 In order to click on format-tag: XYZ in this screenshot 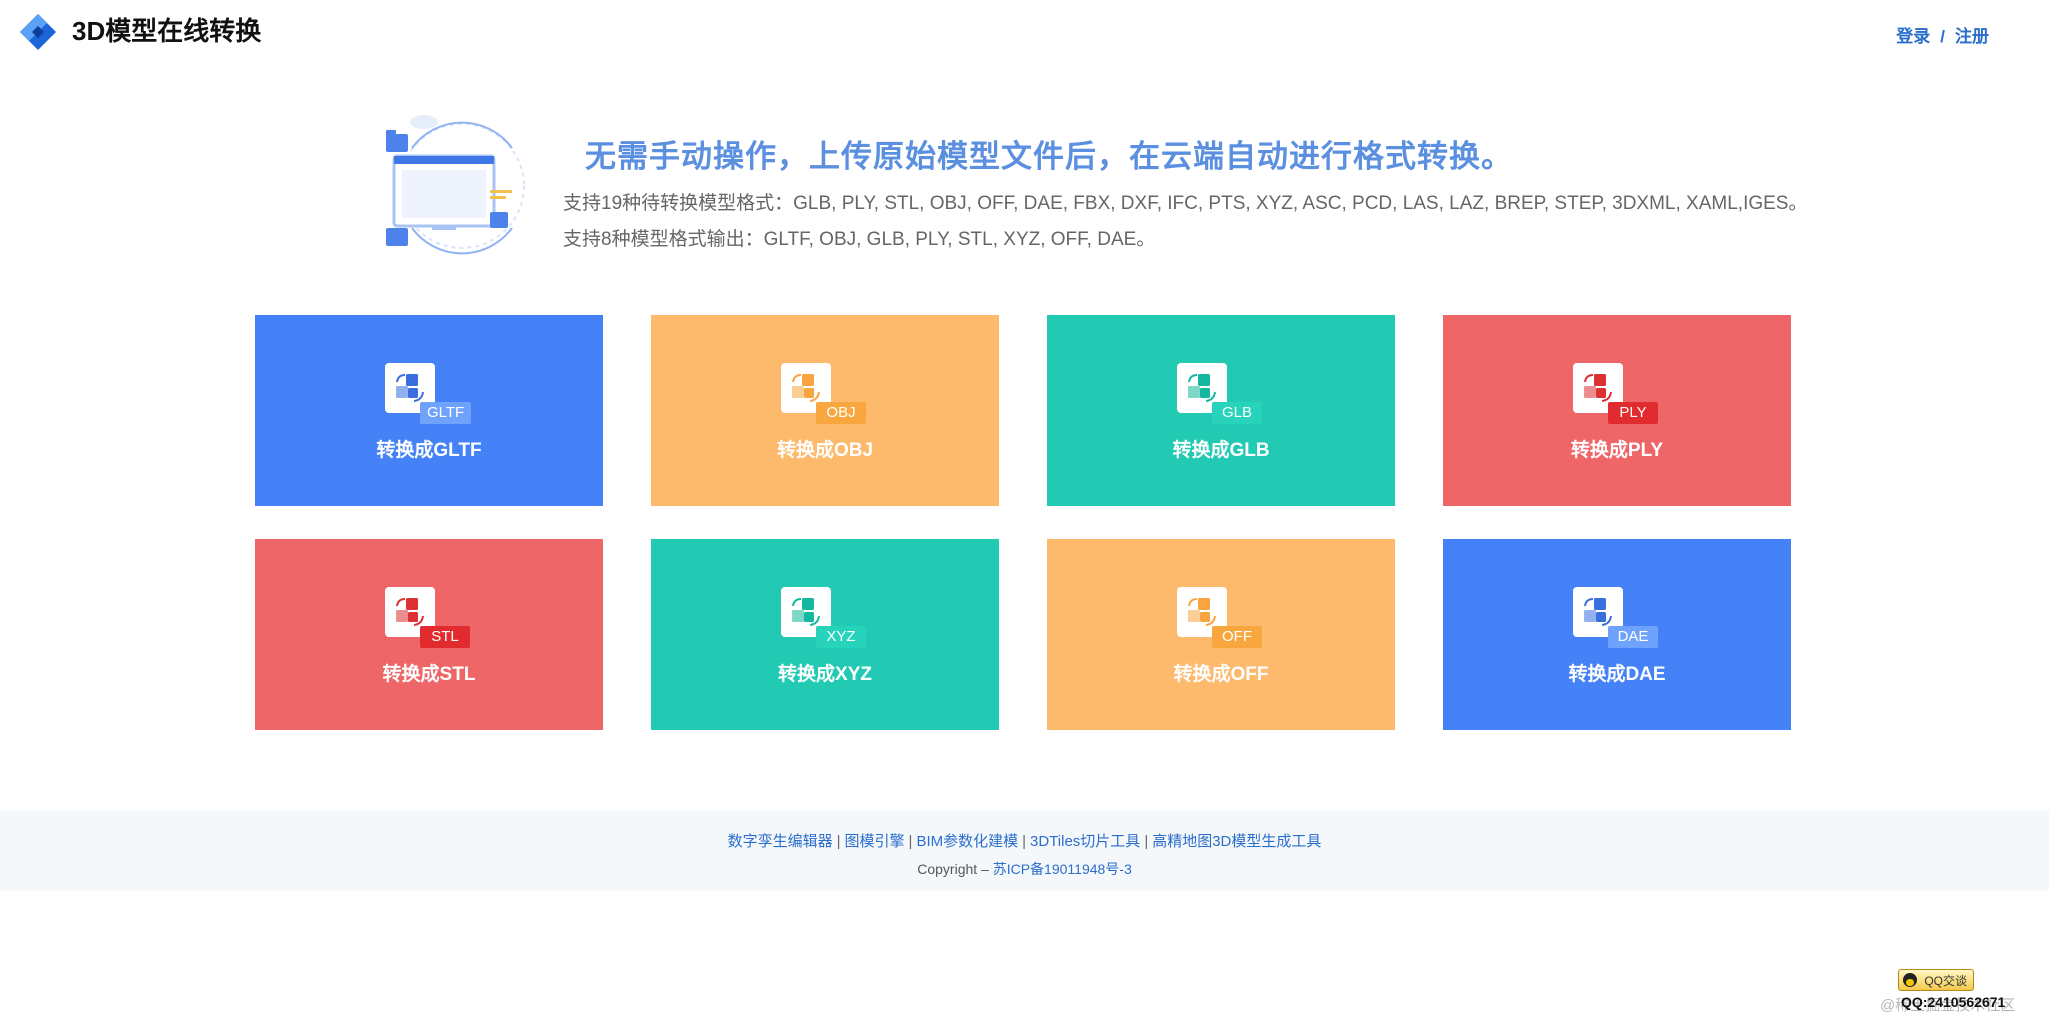, I will do `click(841, 637)`.